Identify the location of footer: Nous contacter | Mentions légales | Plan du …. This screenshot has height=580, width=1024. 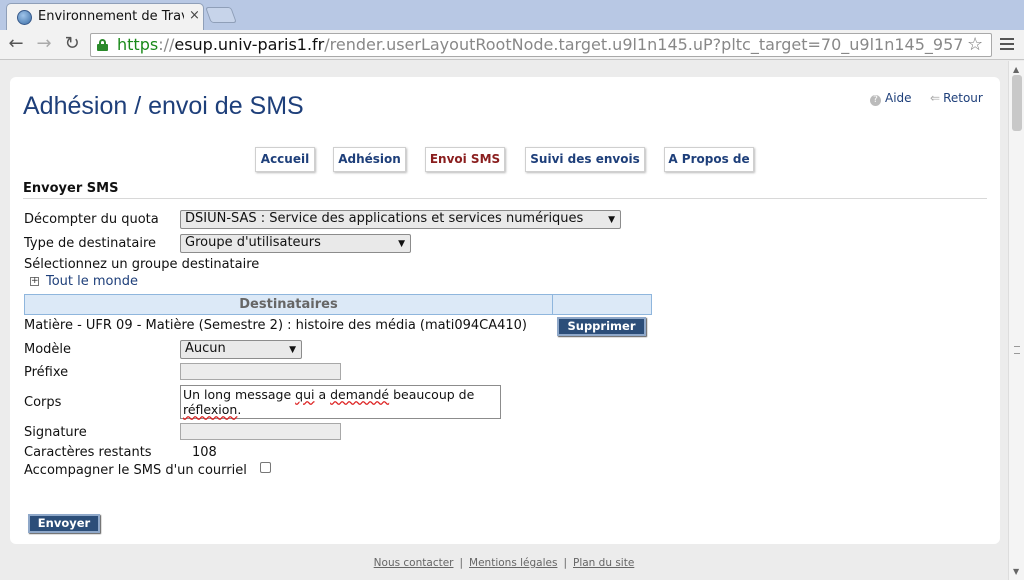
(504, 563).